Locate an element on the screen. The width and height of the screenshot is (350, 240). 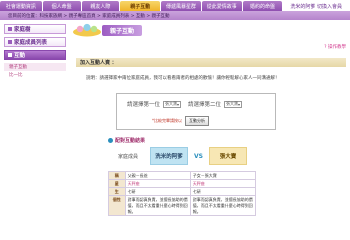
cell-a: 天秤座 is located at coordinates (157, 183).